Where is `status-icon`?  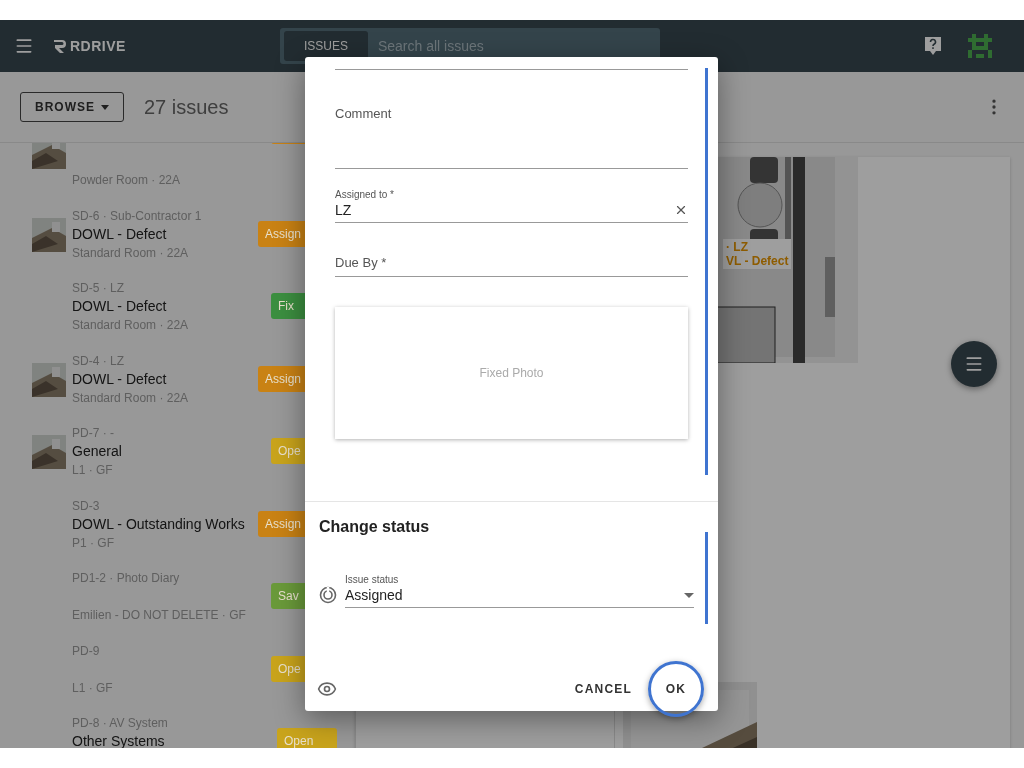
status-icon is located at coordinates (328, 595).